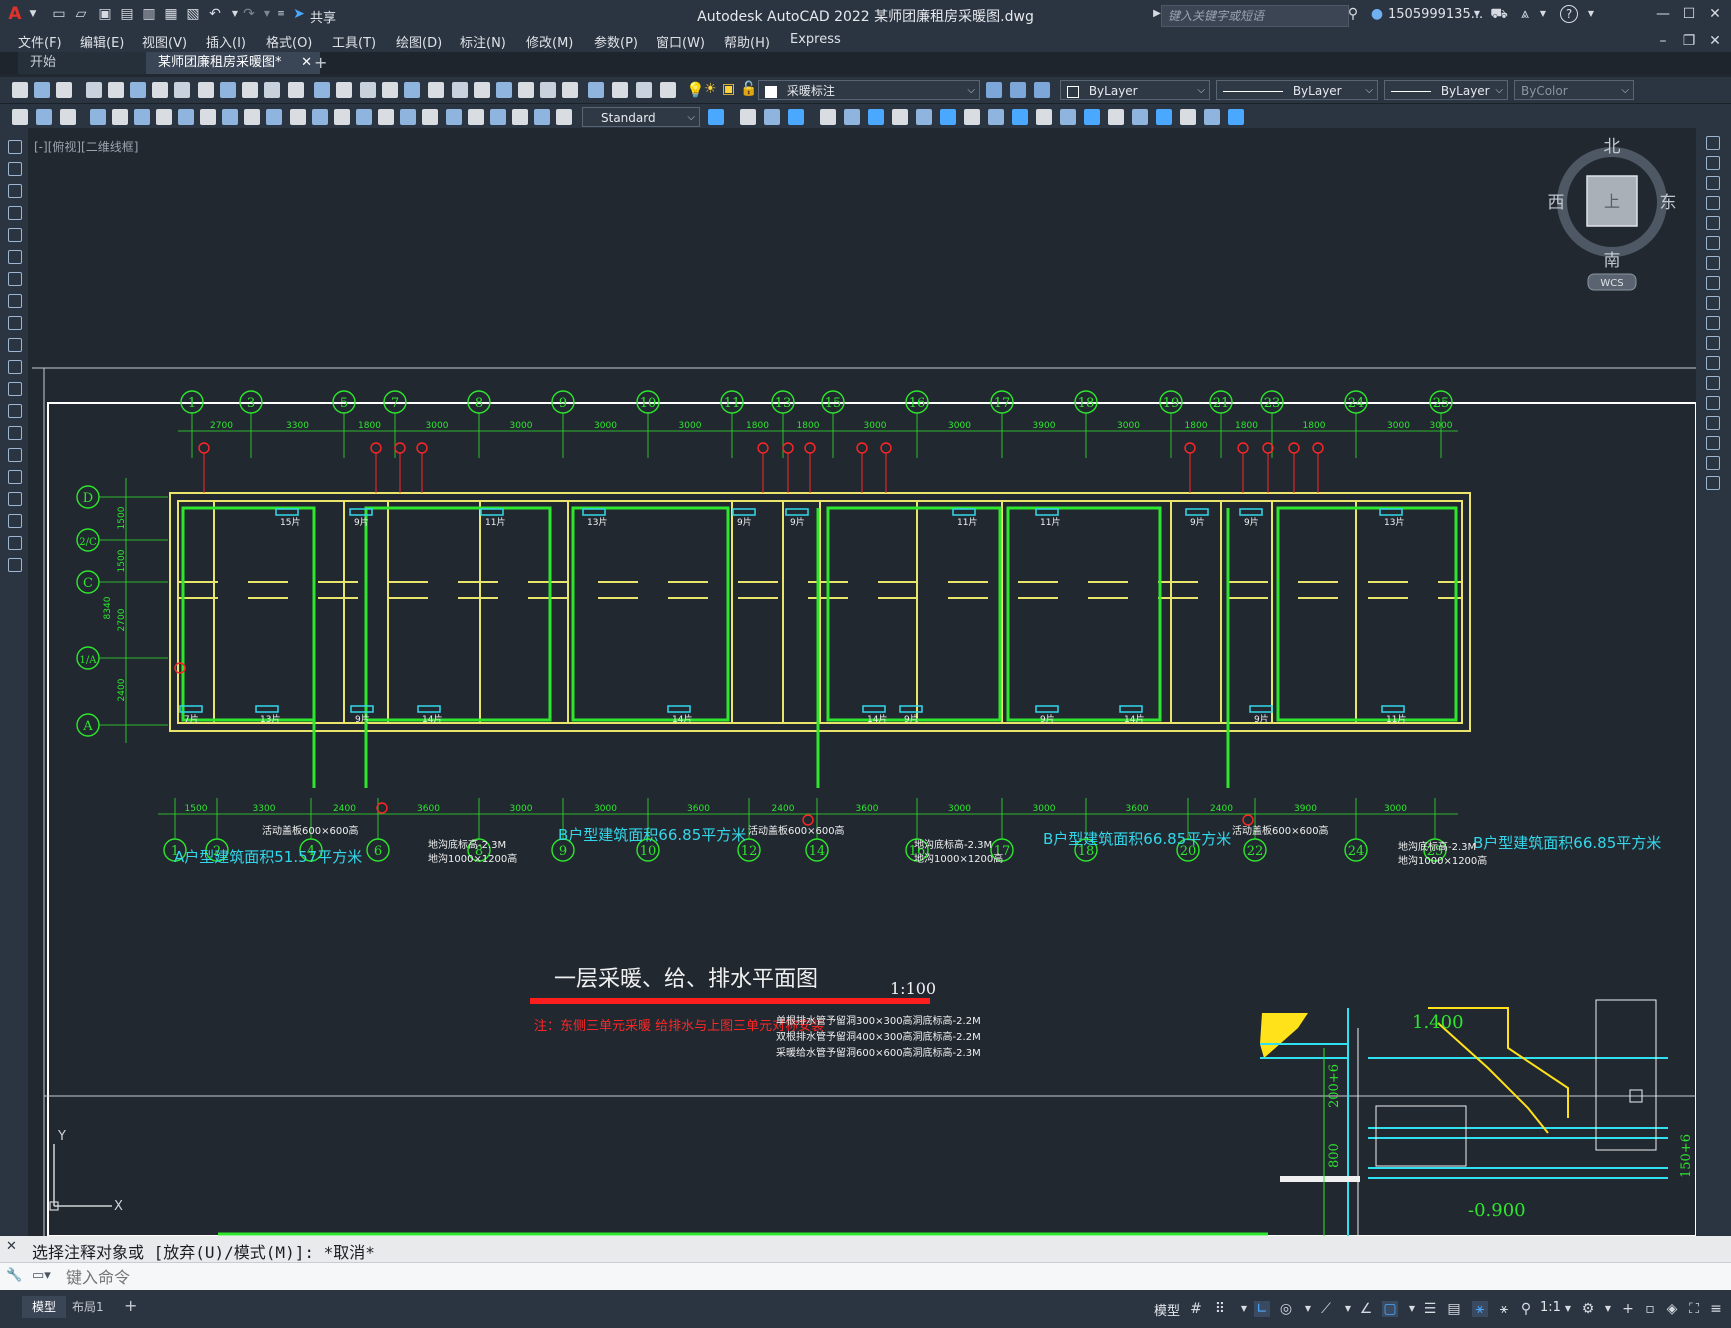 The height and width of the screenshot is (1328, 1731). I want to click on open-from-web-icon: ▥, so click(149, 14).